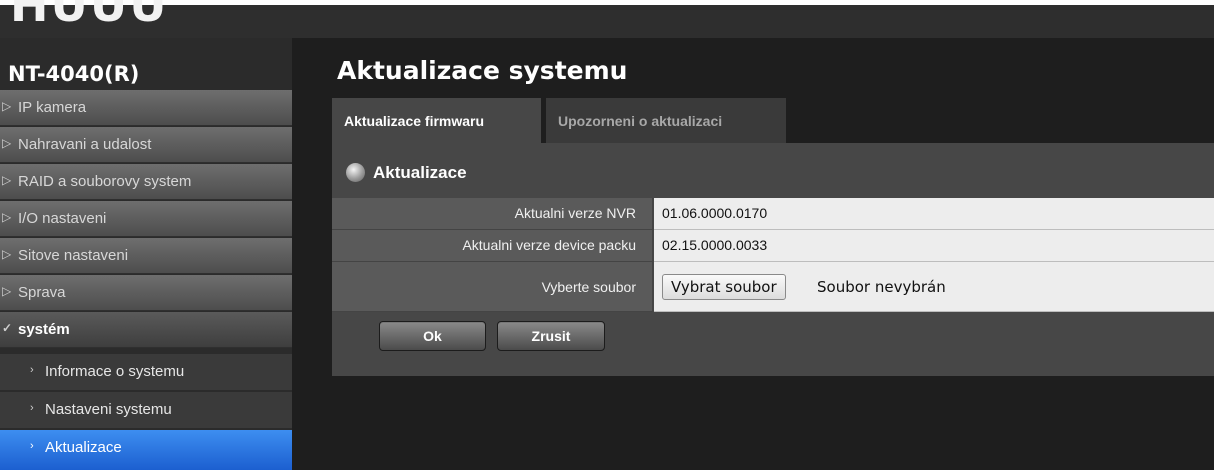 Image resolution: width=1214 pixels, height=470 pixels. What do you see at coordinates (44, 329) in the screenshot?
I see `sidebar-item-label: systém` at bounding box center [44, 329].